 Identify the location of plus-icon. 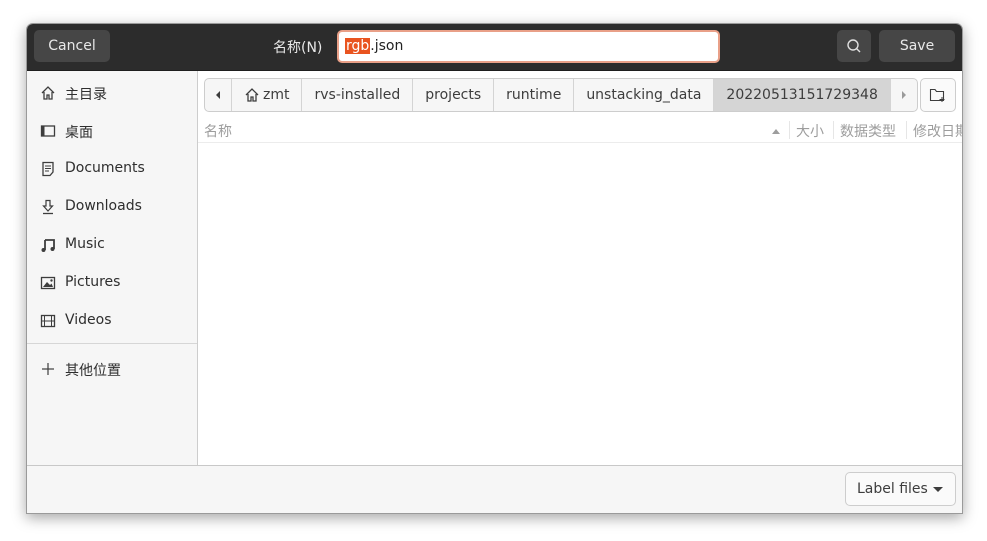
(48, 369).